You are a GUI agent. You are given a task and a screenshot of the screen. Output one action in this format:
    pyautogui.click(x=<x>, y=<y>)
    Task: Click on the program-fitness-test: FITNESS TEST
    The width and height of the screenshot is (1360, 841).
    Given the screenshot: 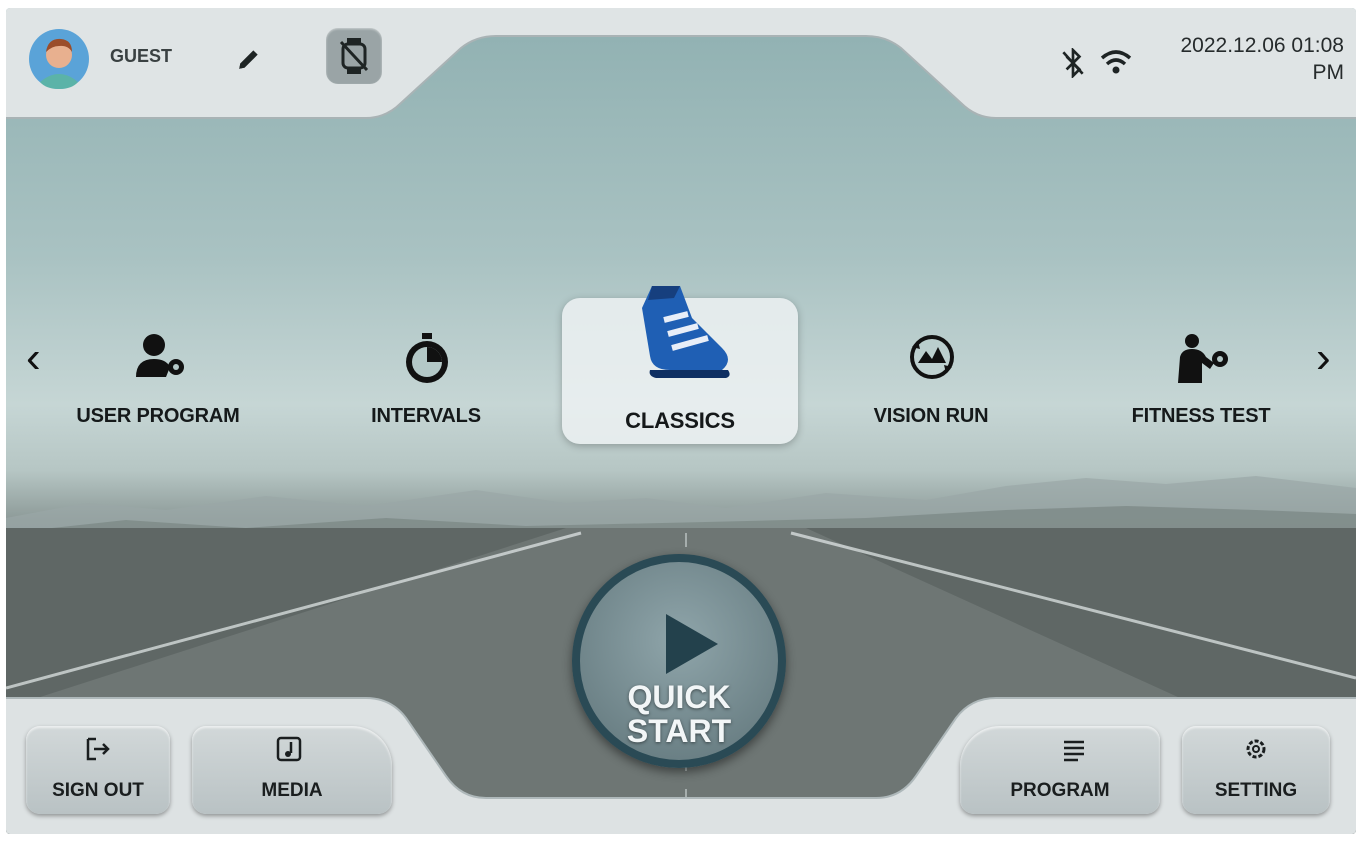 What is the action you would take?
    pyautogui.click(x=1201, y=383)
    